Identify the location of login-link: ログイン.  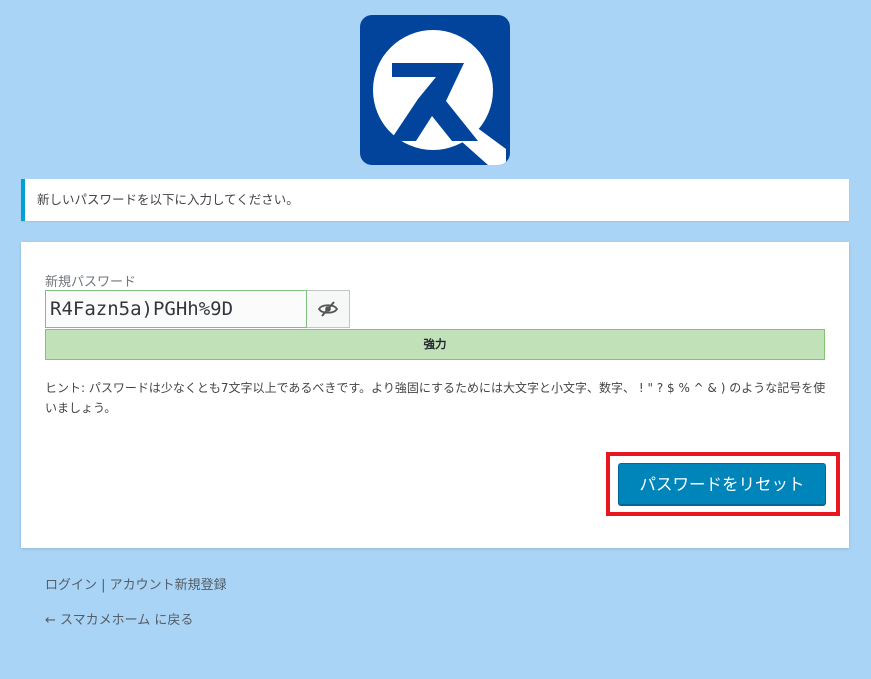
(71, 585).